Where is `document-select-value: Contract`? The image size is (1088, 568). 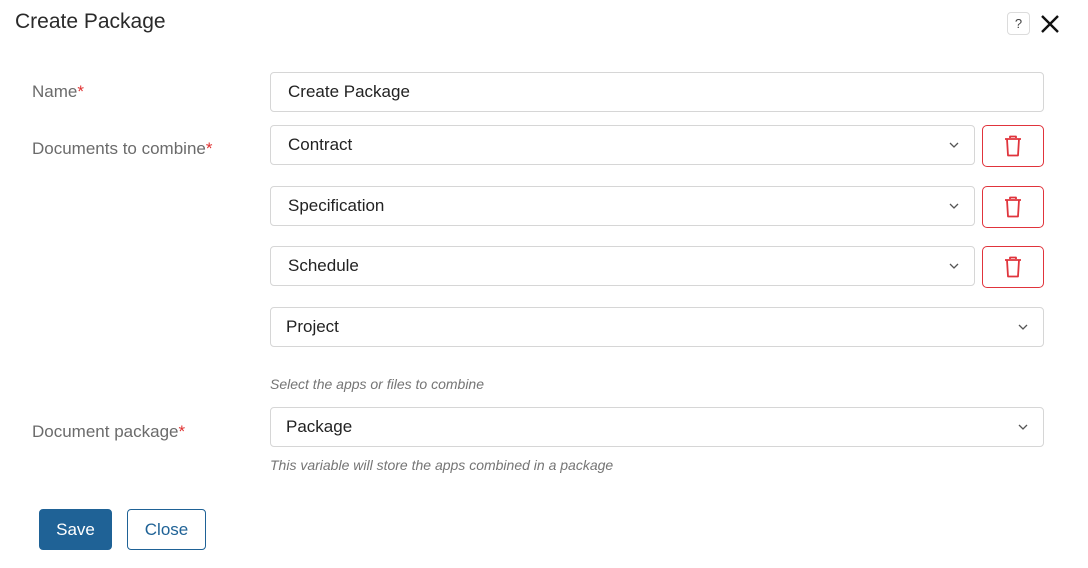 document-select-value: Contract is located at coordinates (320, 144).